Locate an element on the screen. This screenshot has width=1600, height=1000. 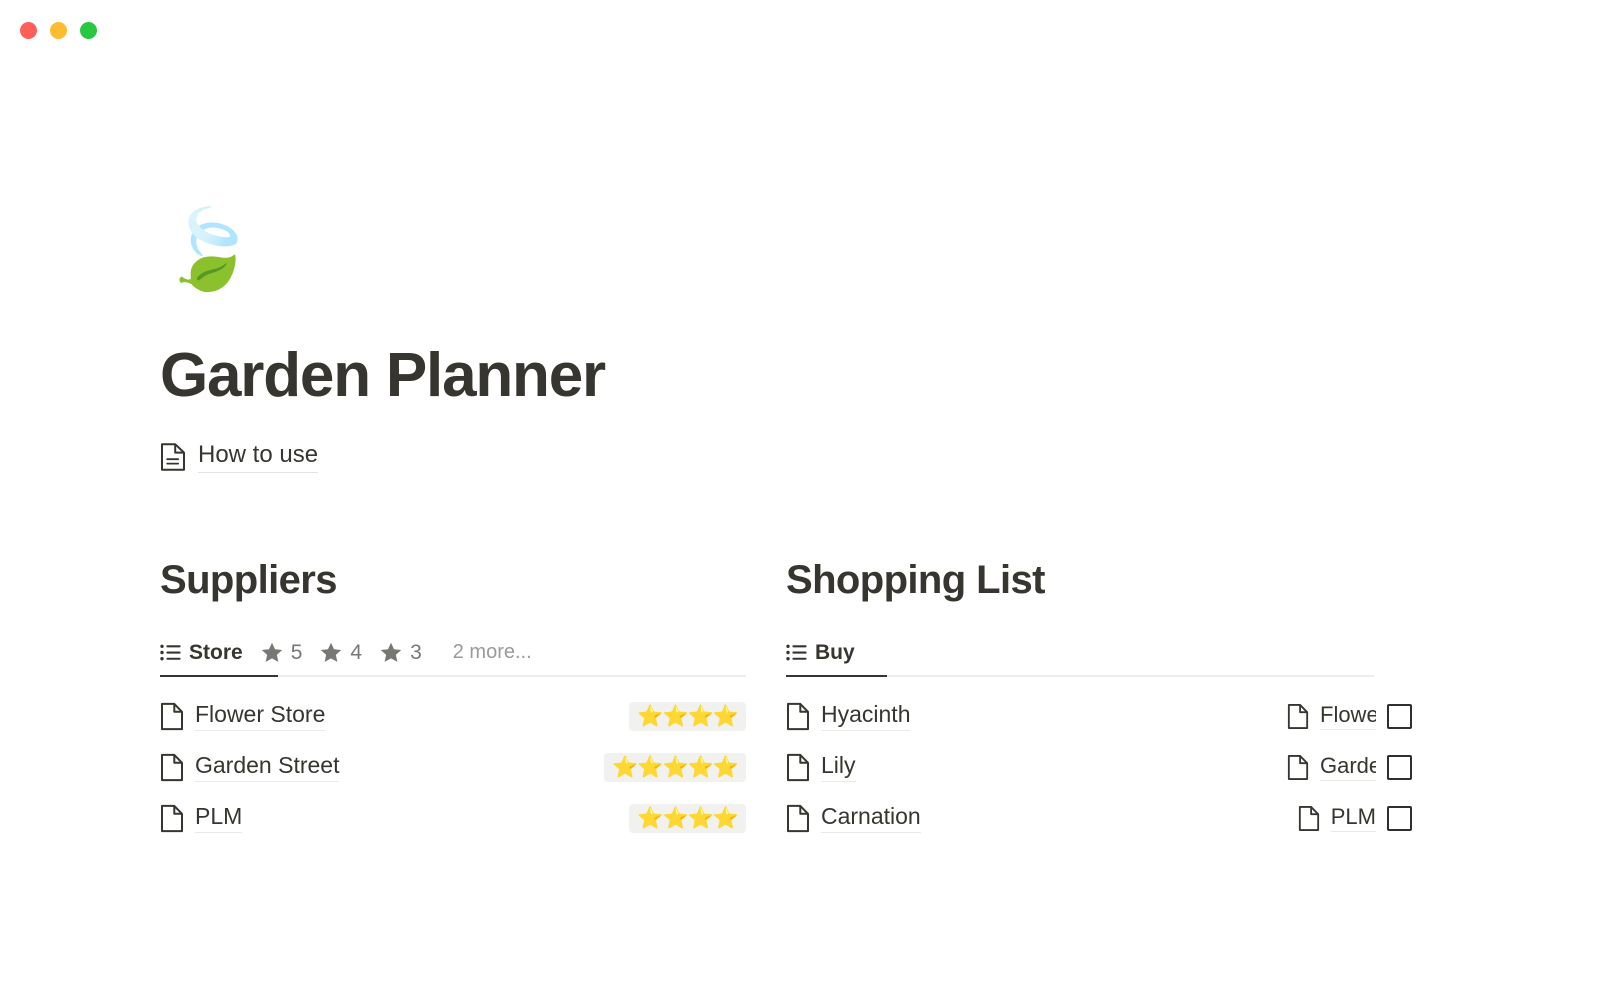
table-row: Lily Garden Street is located at coordinates (1099, 767).